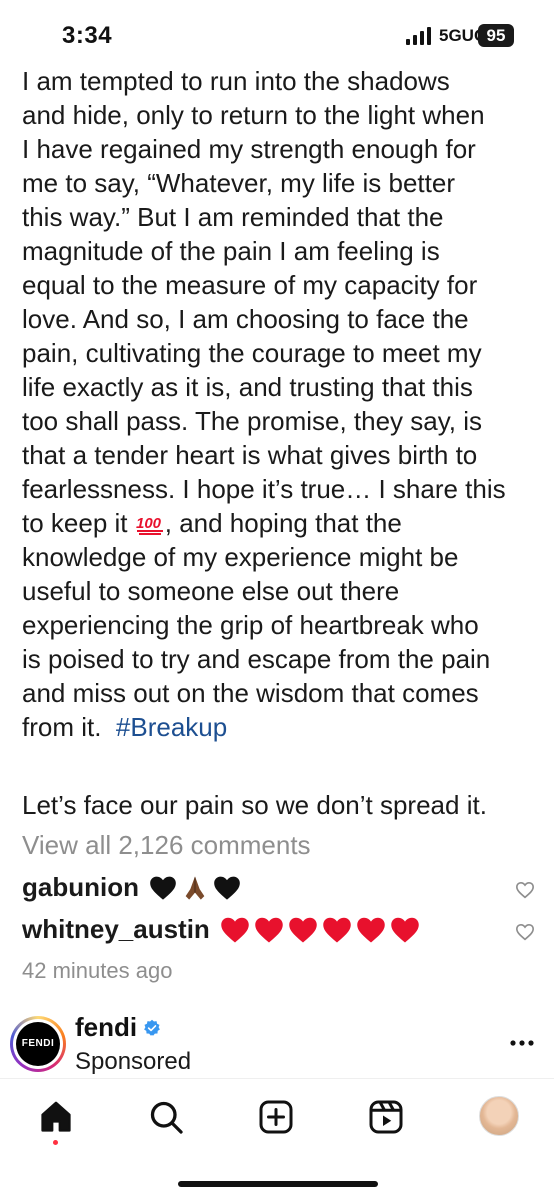 This screenshot has height=1200, width=554. I want to click on comment: whitney_austin, so click(221, 929).